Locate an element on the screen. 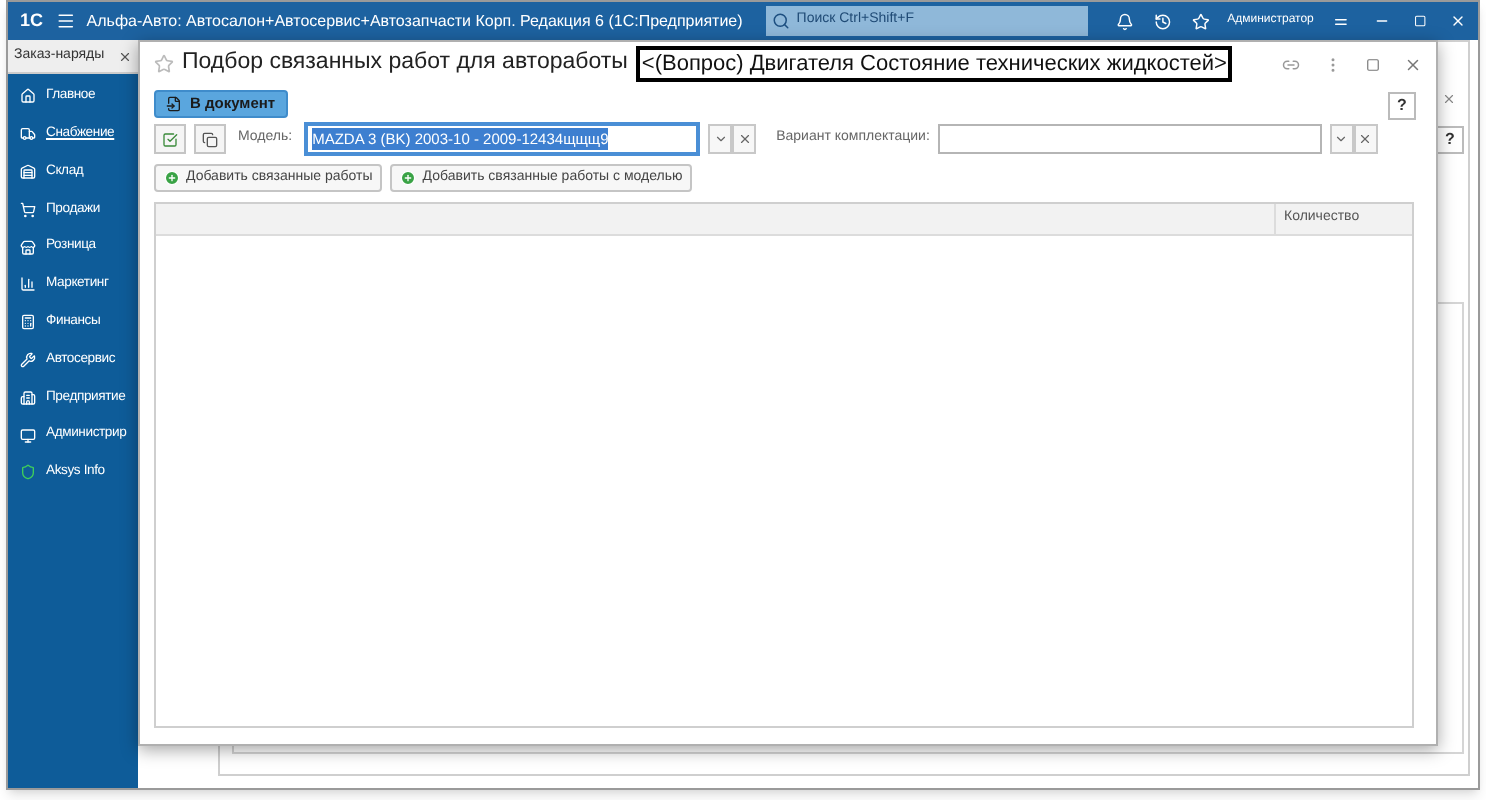 This screenshot has width=1486, height=800. dialog-title: Подбор связанных работ для автоработы is located at coordinates (405, 63).